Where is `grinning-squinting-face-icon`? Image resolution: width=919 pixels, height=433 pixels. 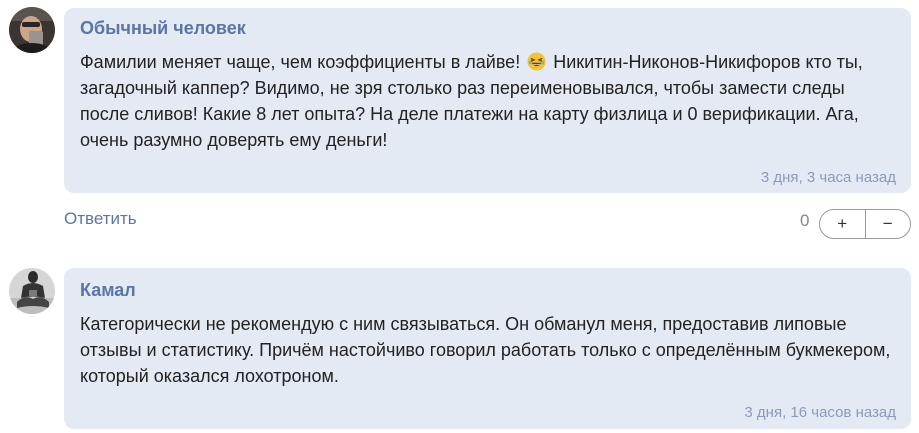 grinning-squinting-face-icon is located at coordinates (536, 61).